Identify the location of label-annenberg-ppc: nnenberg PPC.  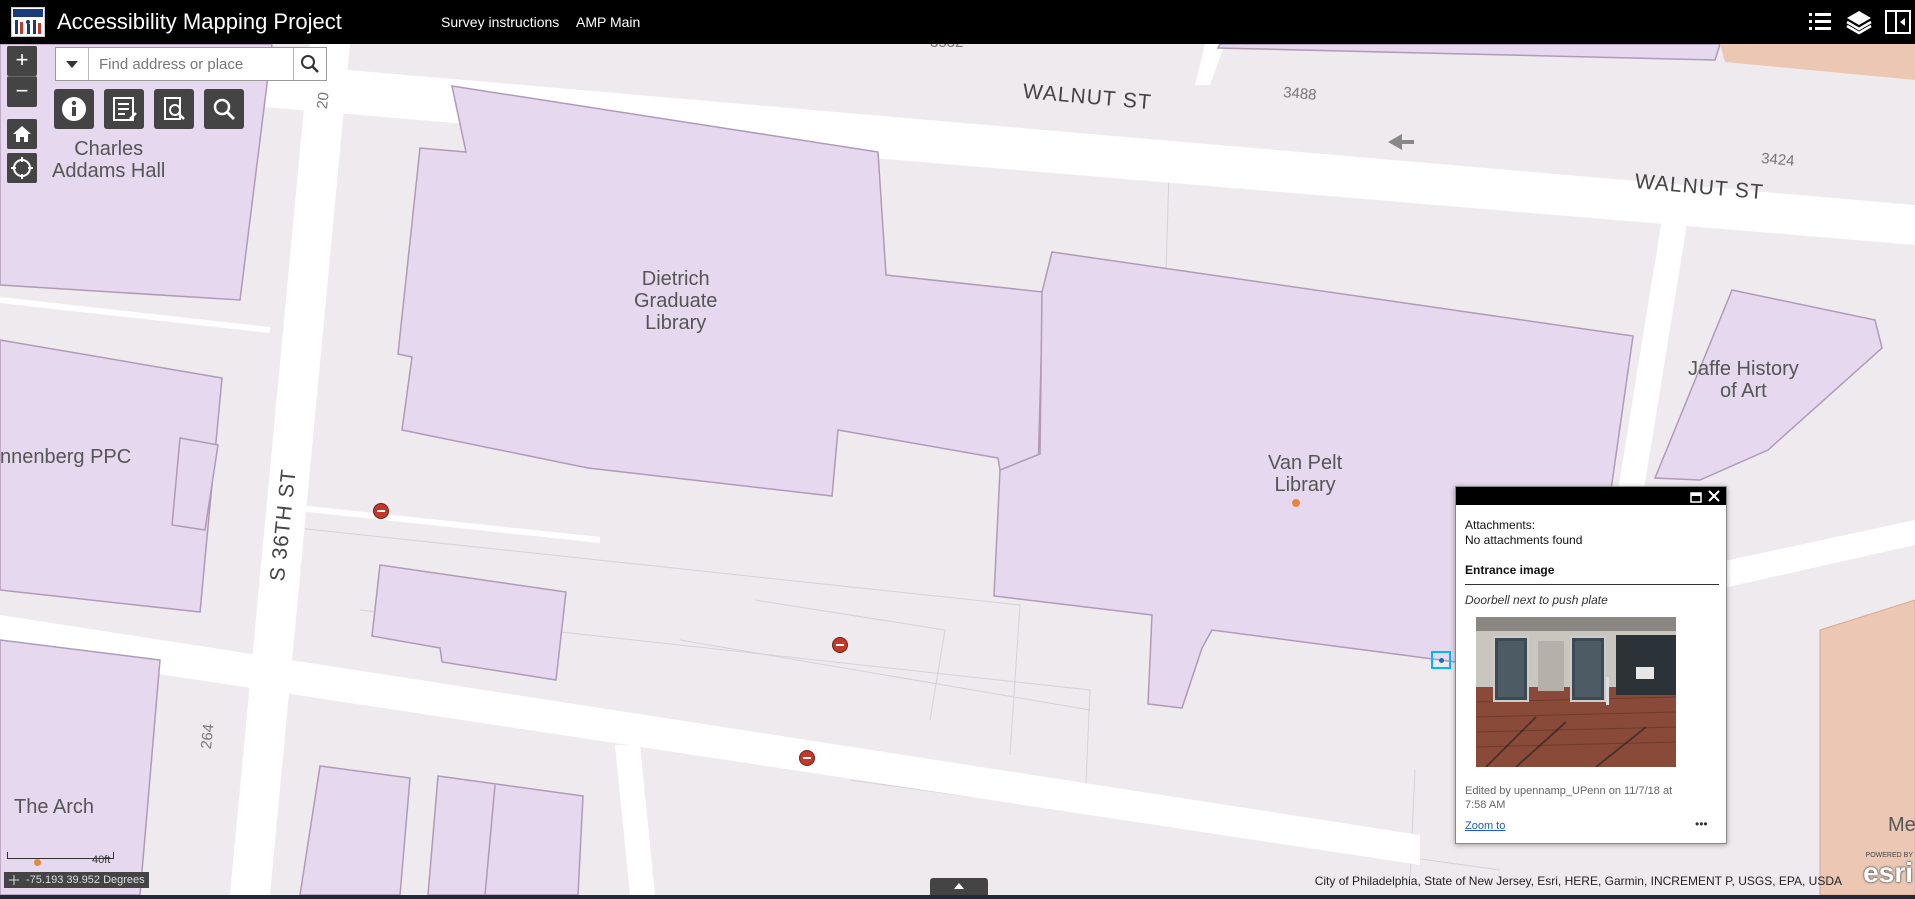
(66, 457).